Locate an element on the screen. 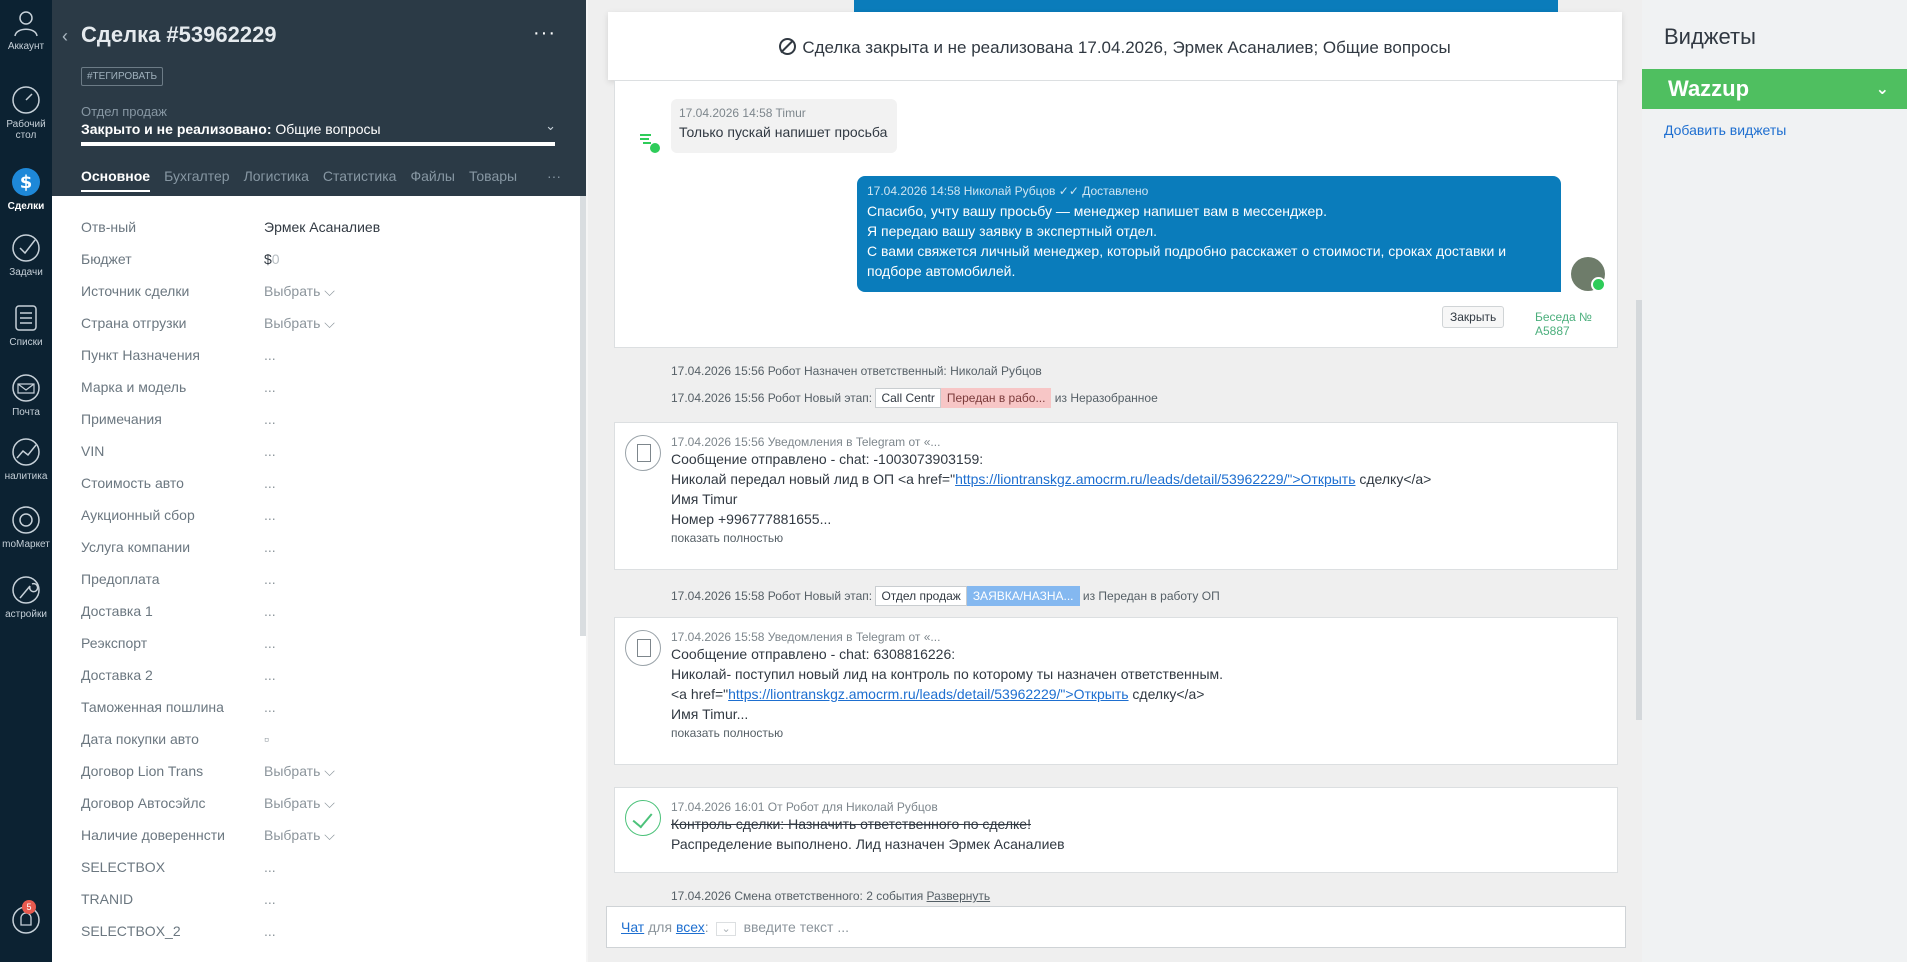 This screenshot has height=962, width=1907. nav-tasks: Задачи is located at coordinates (26, 255).